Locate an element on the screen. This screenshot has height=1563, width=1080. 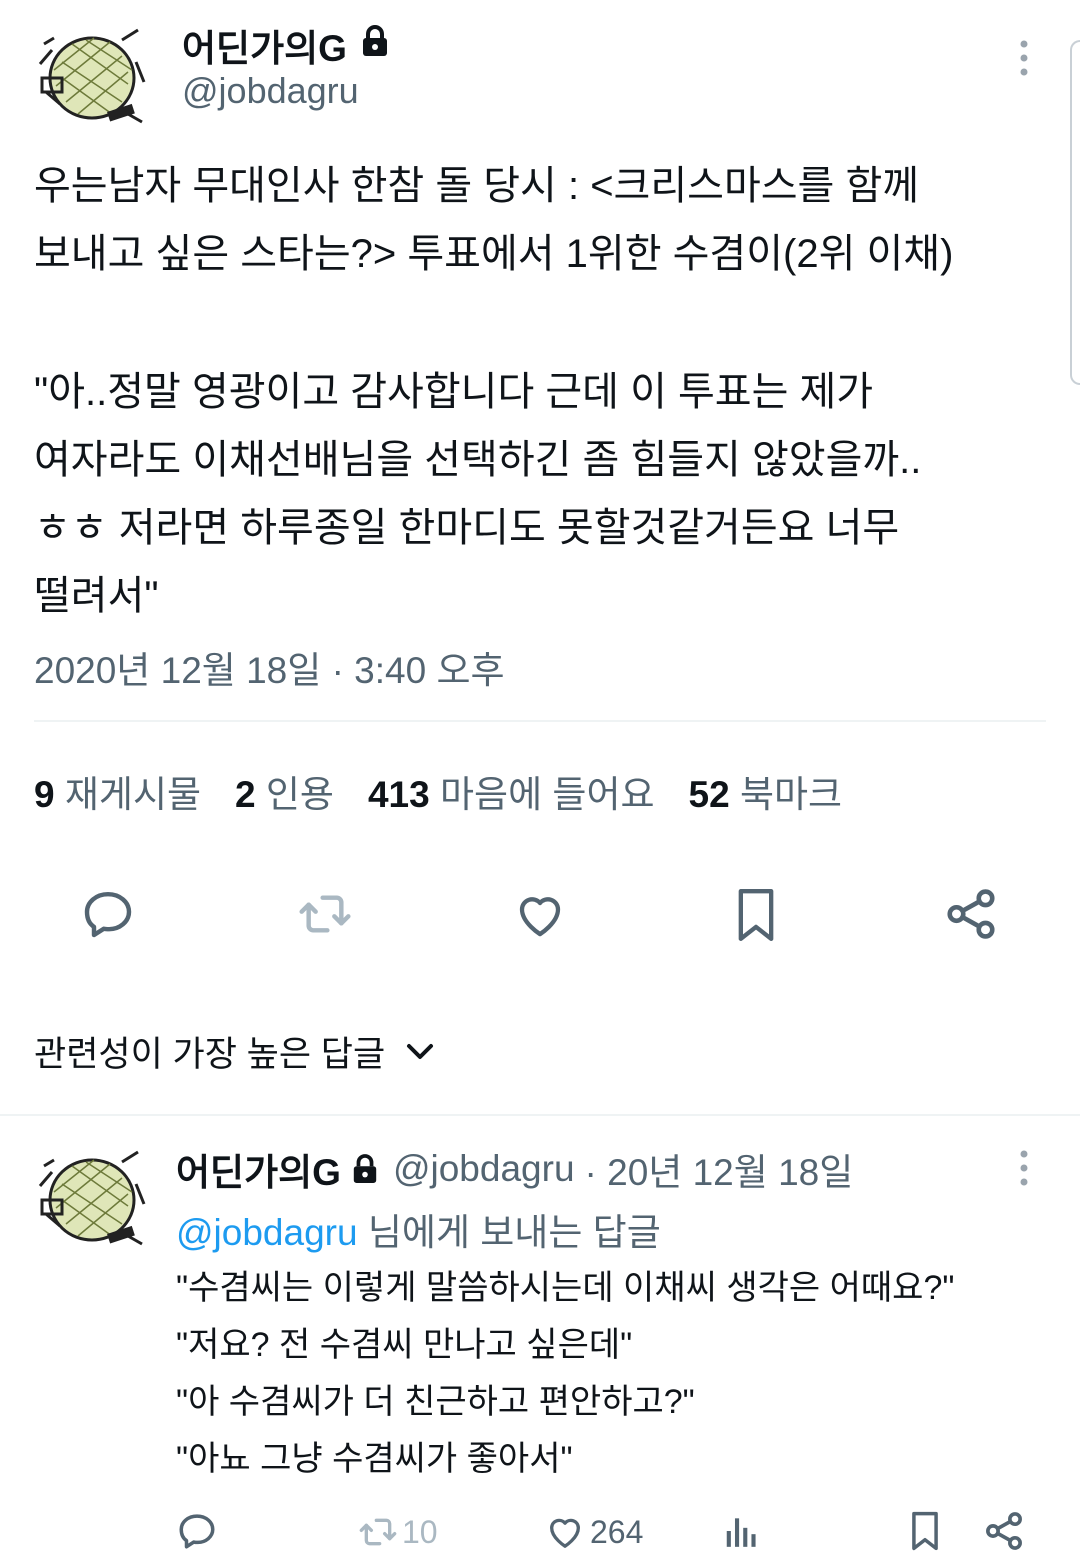
tweet-text-line: 보내고 싶은 스타는?> 투표에서 1위한 수겸이(2위 이채) is located at coordinates (494, 254).